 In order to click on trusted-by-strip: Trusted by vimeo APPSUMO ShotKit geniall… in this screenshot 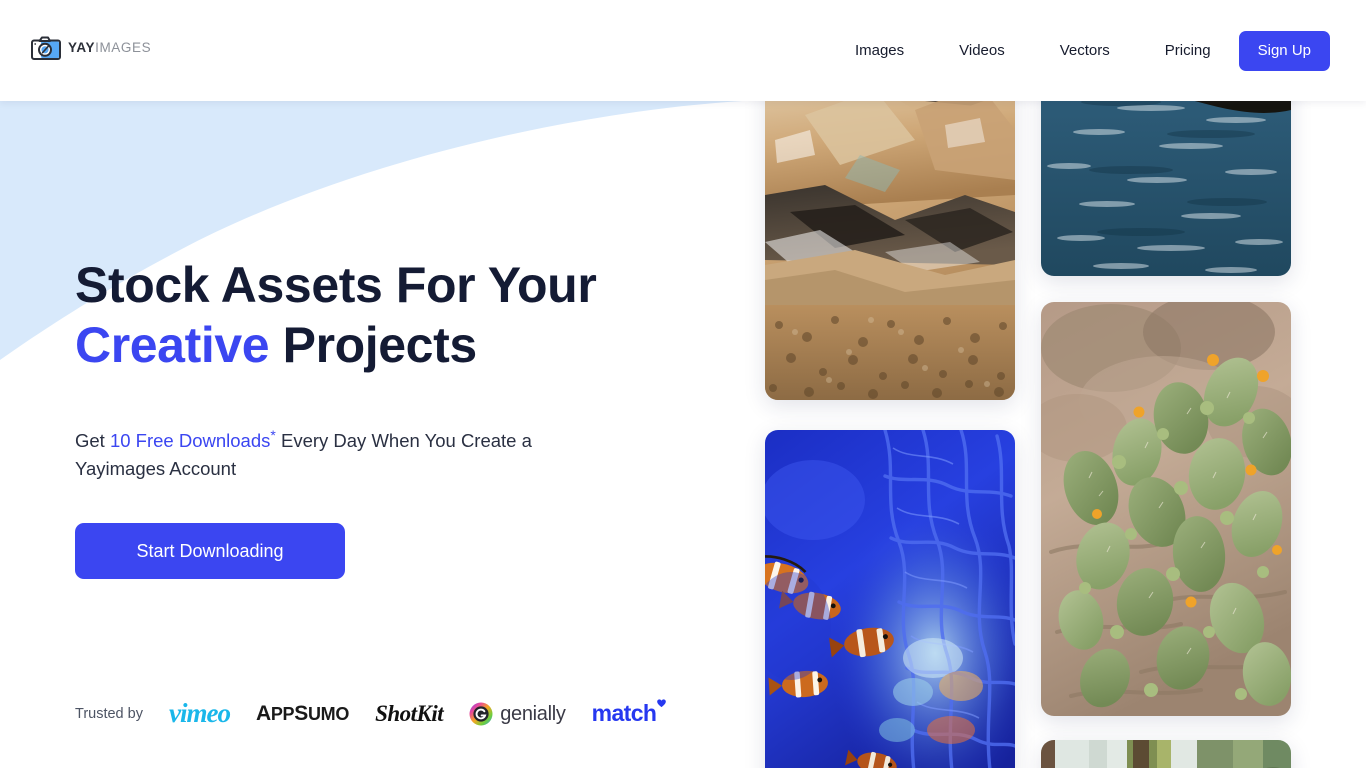, I will do `click(371, 713)`.